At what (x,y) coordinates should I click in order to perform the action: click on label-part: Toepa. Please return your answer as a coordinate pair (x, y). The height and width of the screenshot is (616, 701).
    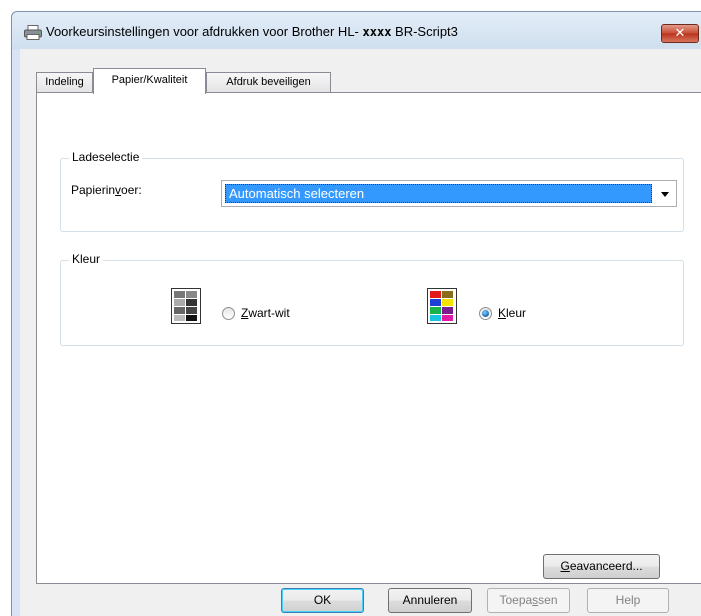
    Looking at the image, I should click on (516, 600).